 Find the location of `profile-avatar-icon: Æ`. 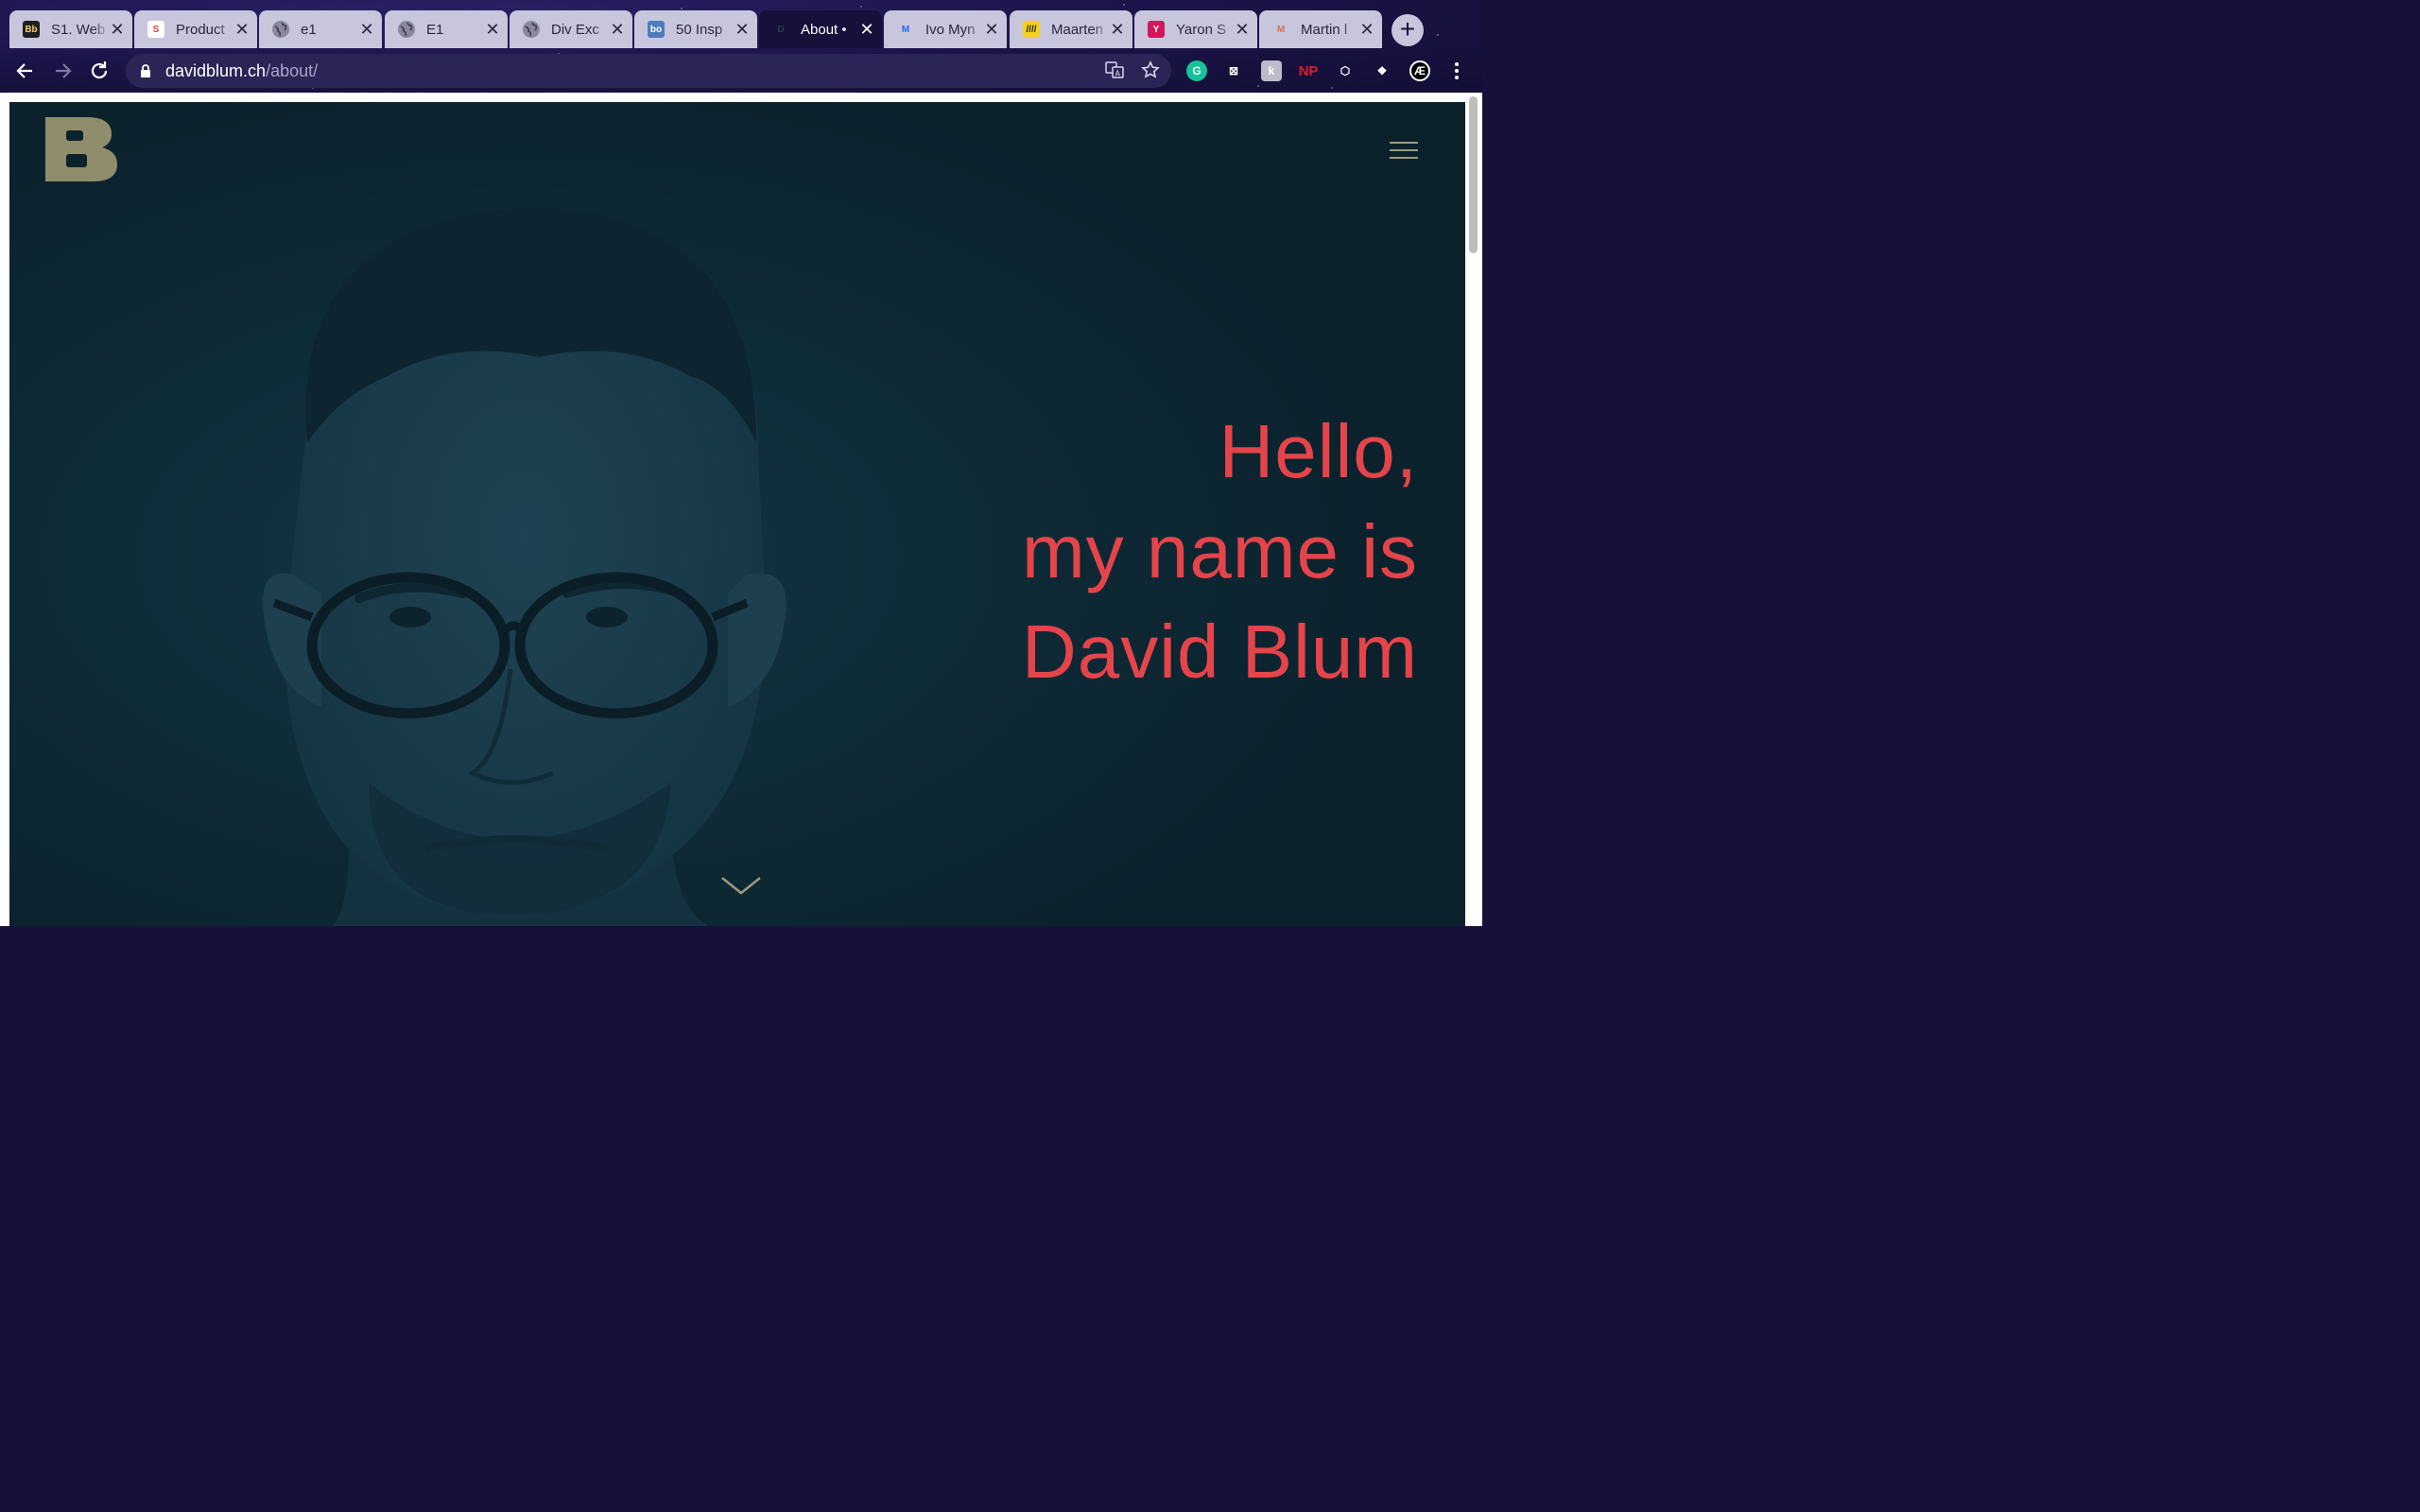

profile-avatar-icon: Æ is located at coordinates (1419, 70).